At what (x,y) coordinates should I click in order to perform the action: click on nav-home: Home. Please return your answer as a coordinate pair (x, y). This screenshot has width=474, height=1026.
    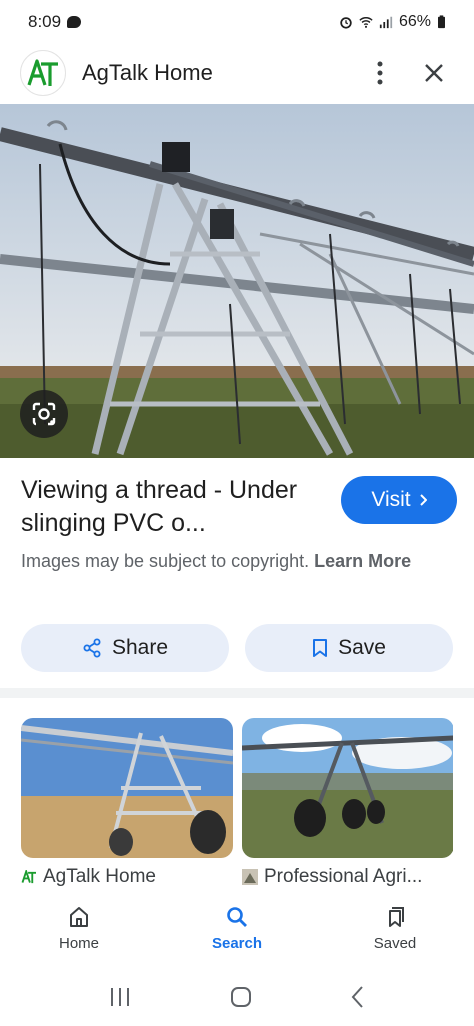
    Looking at the image, I should click on (79, 928).